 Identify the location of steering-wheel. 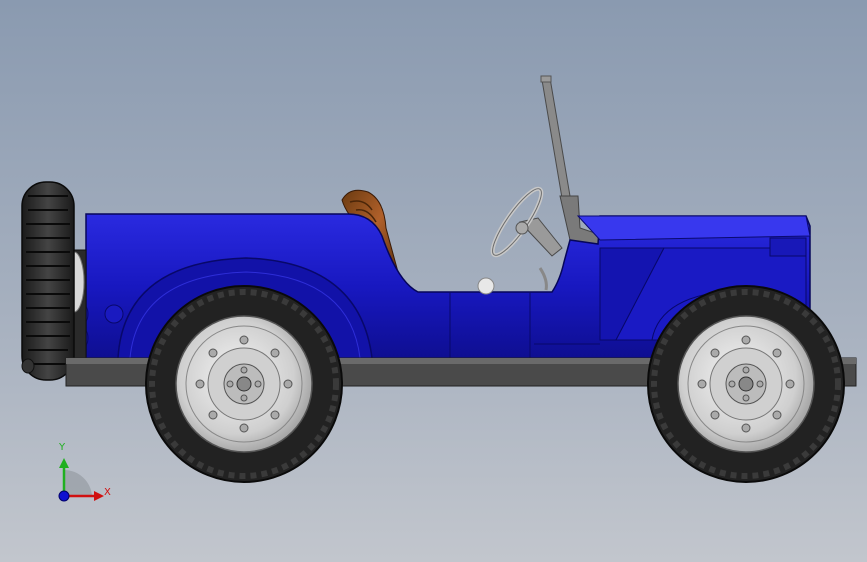
(526, 238).